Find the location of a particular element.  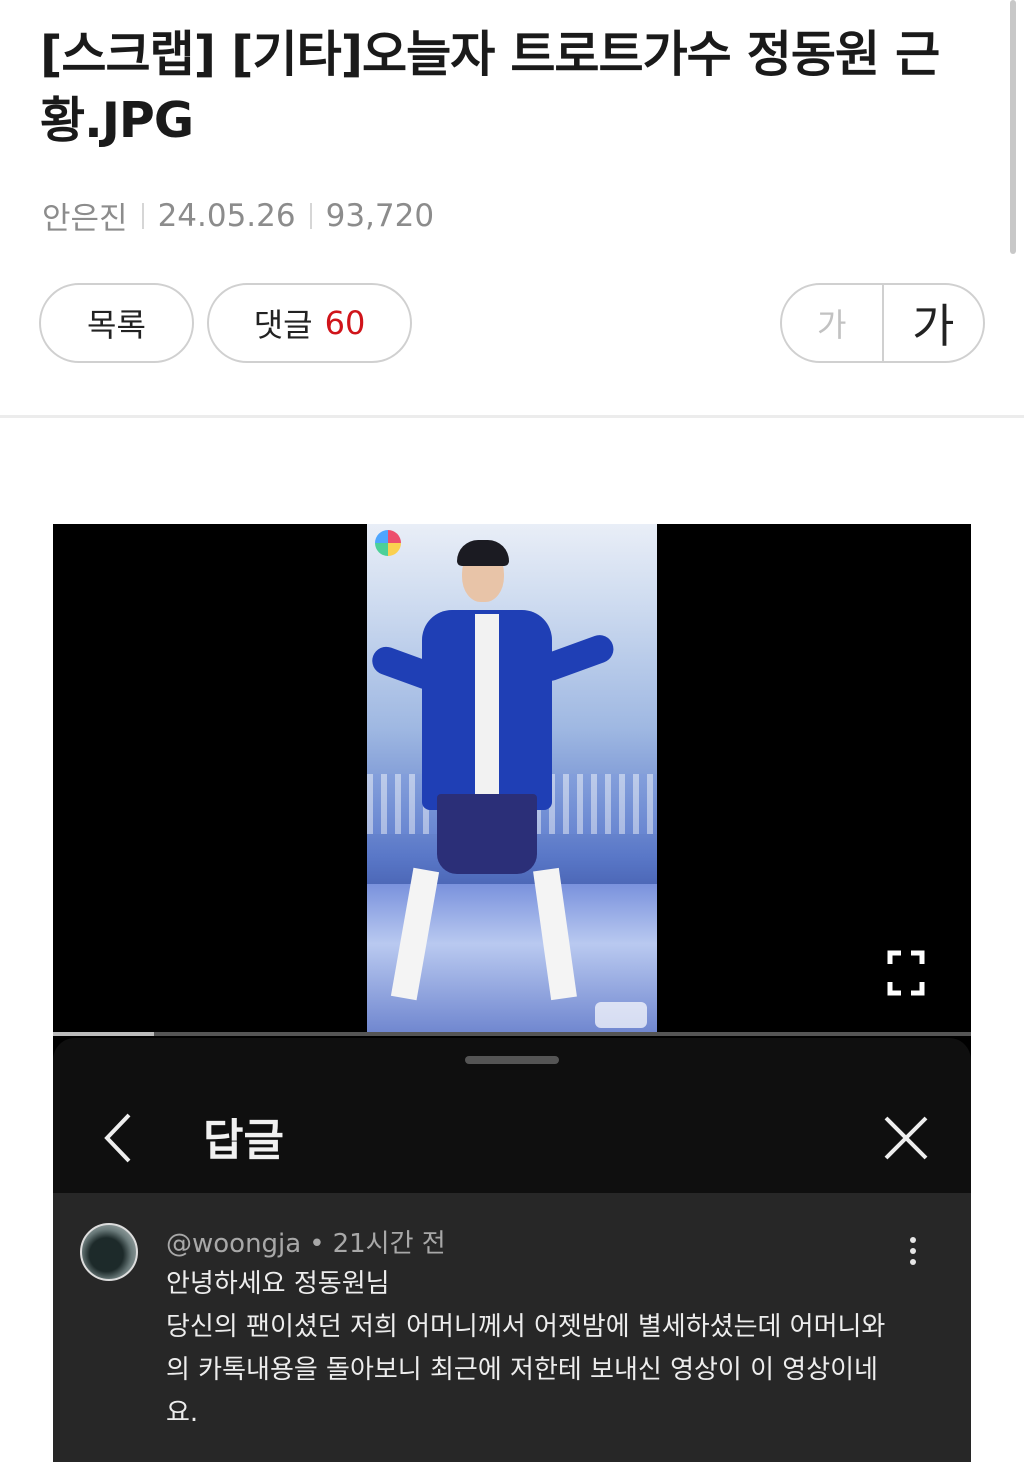

post-date: 24.05.26 is located at coordinates (226, 215).